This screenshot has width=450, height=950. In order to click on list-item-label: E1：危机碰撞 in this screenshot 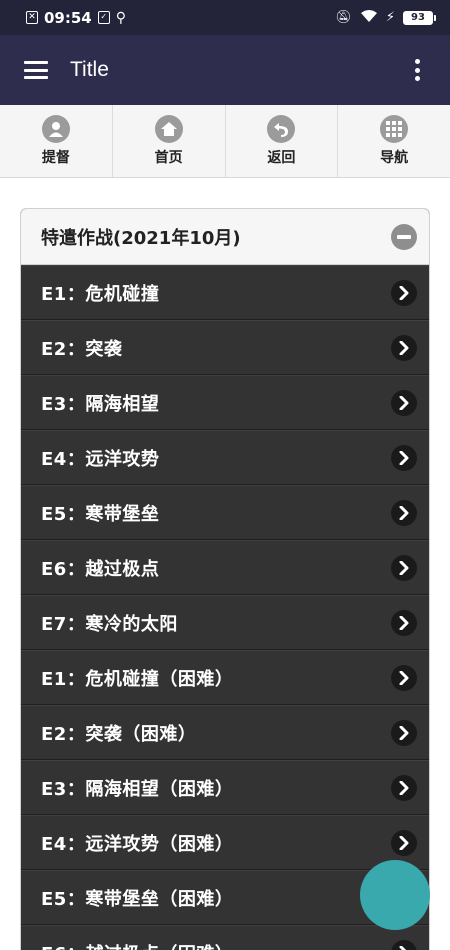, I will do `click(100, 294)`.